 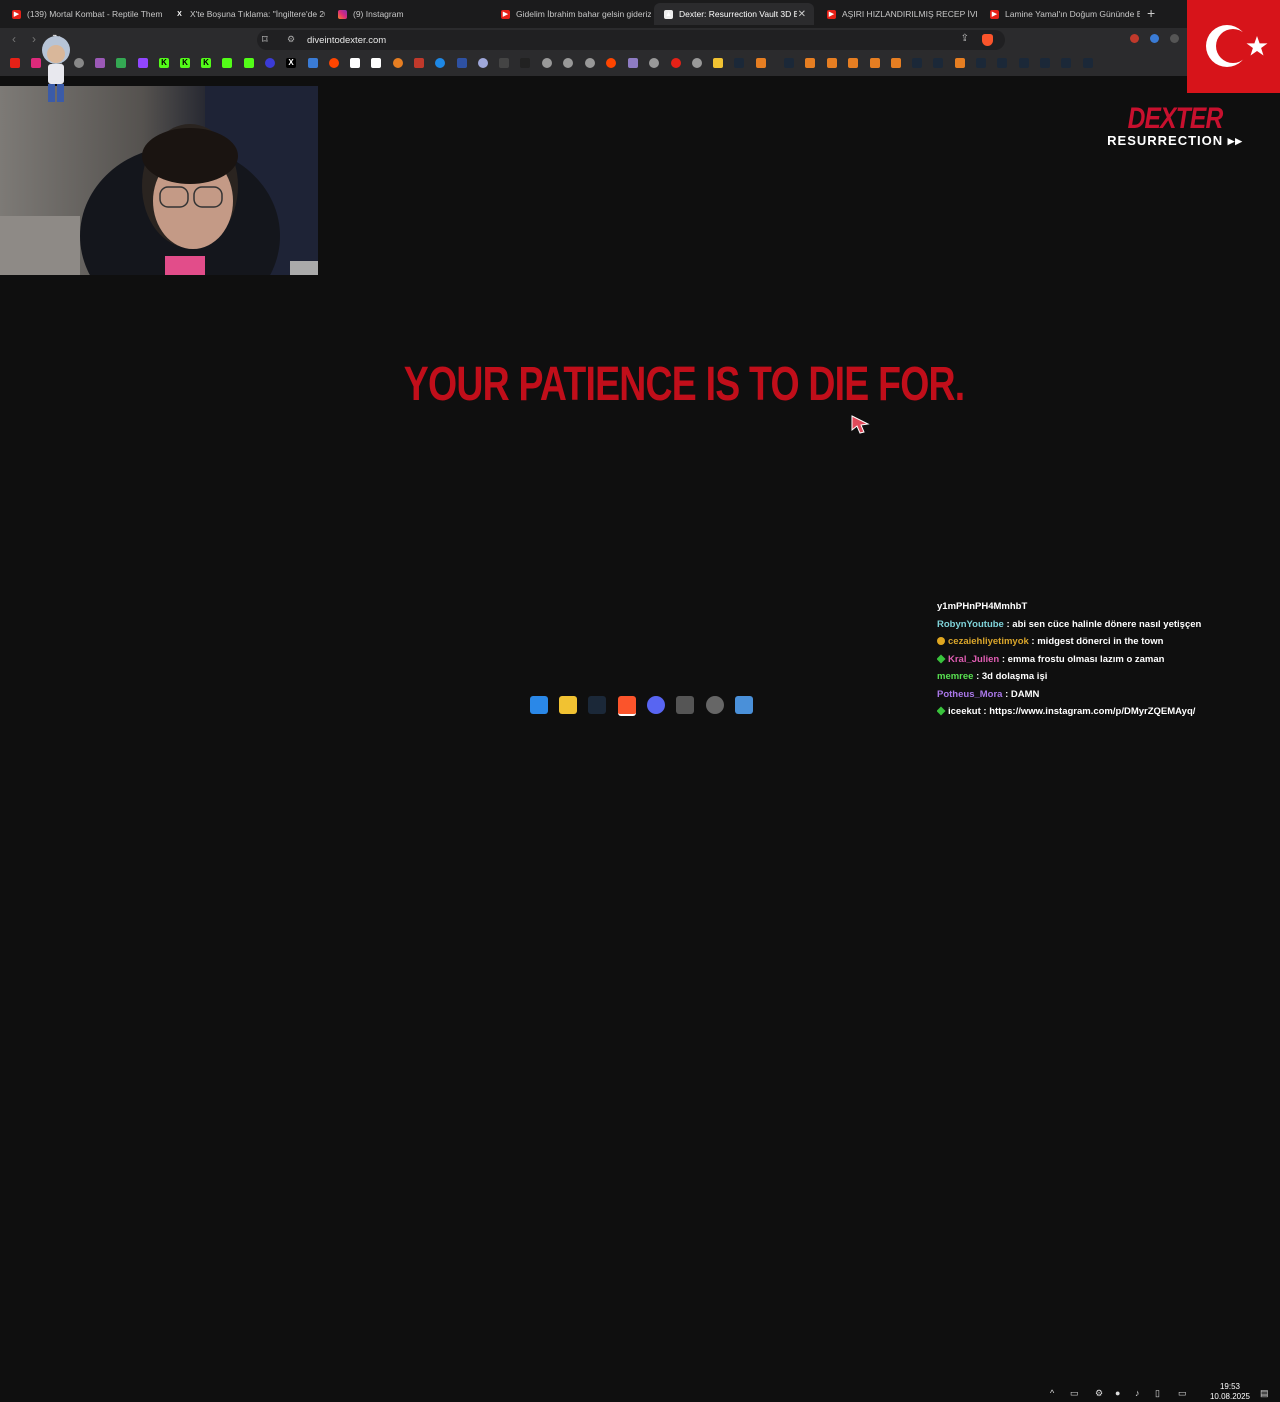 I want to click on tab-lamine-yamal: ▶ Lamine Yamal'ın Doğum Gününde B, so click(x=1060, y=14).